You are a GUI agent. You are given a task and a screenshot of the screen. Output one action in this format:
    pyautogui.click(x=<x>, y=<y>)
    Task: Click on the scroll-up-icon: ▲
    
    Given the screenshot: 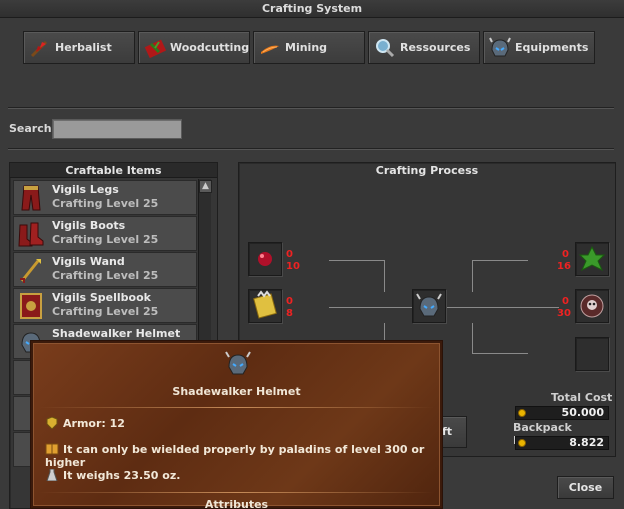 What is the action you would take?
    pyautogui.click(x=205, y=186)
    